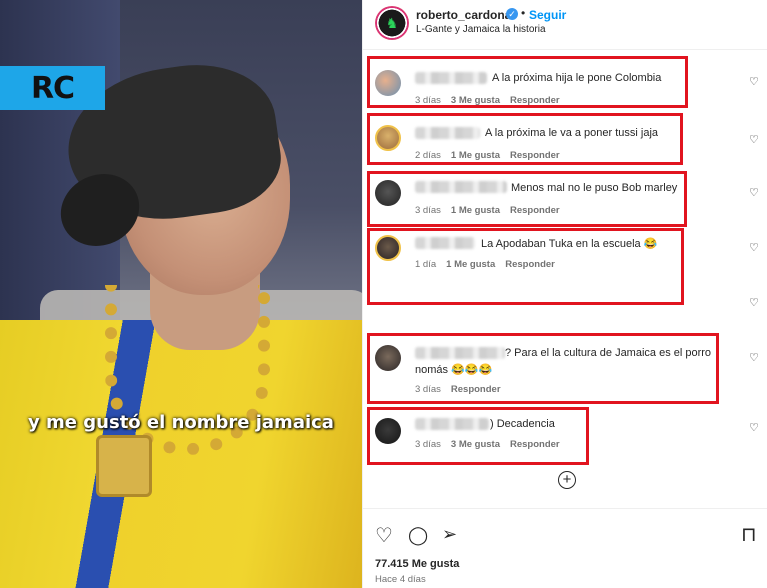 This screenshot has width=767, height=588. What do you see at coordinates (567, 480) in the screenshot?
I see `load-more-comments-plus-icon: +` at bounding box center [567, 480].